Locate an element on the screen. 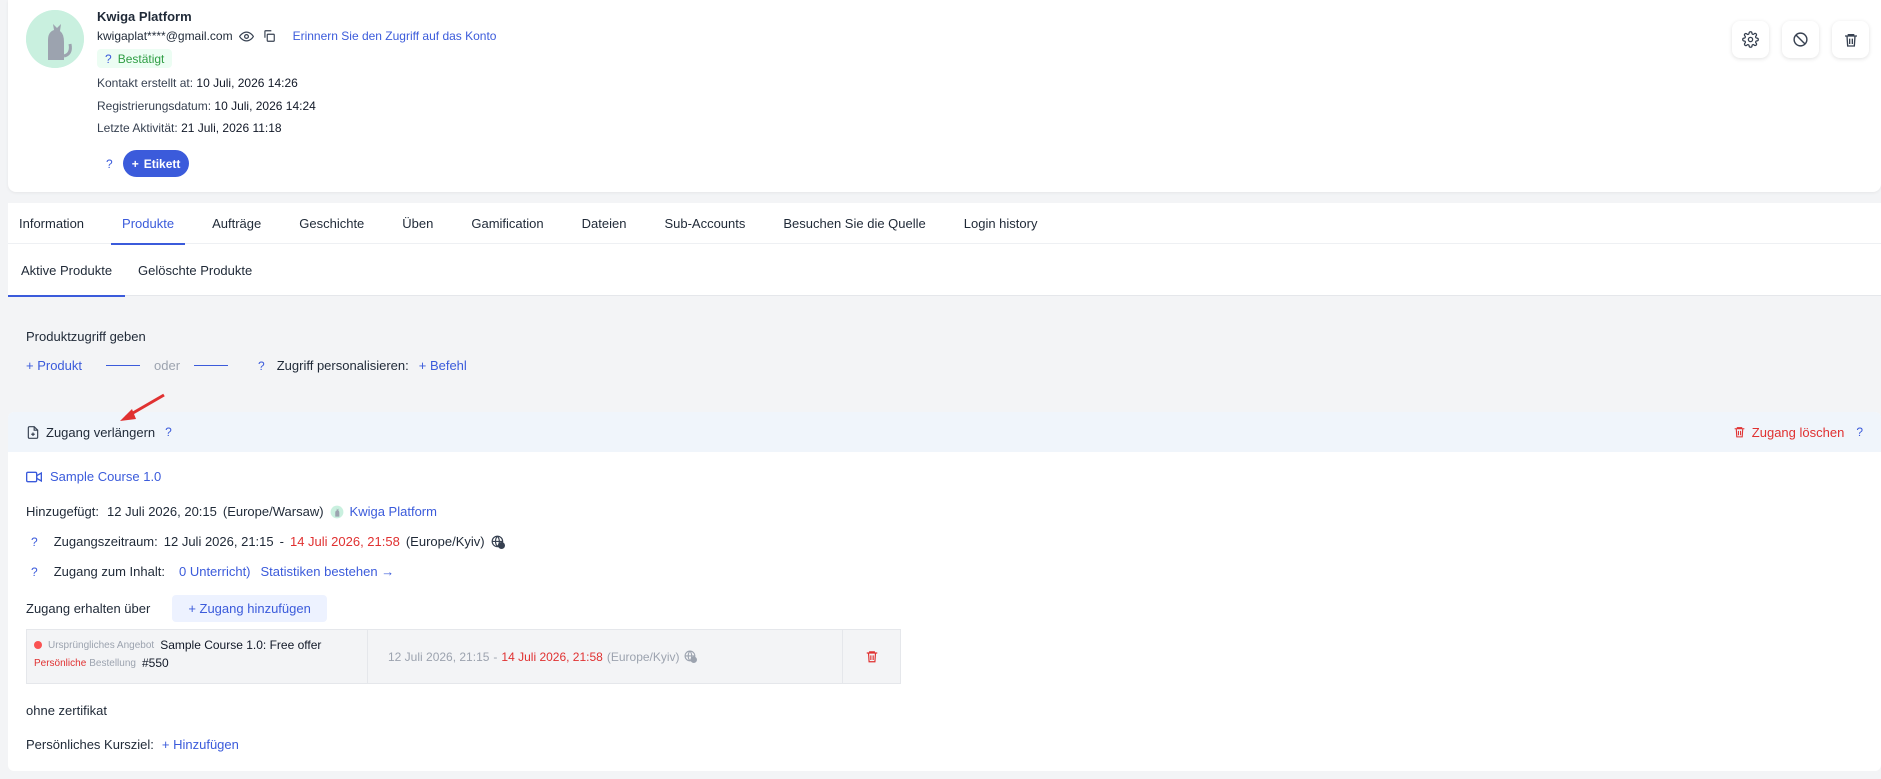  tab-sub-accounts: Sub-Accounts is located at coordinates (704, 223).